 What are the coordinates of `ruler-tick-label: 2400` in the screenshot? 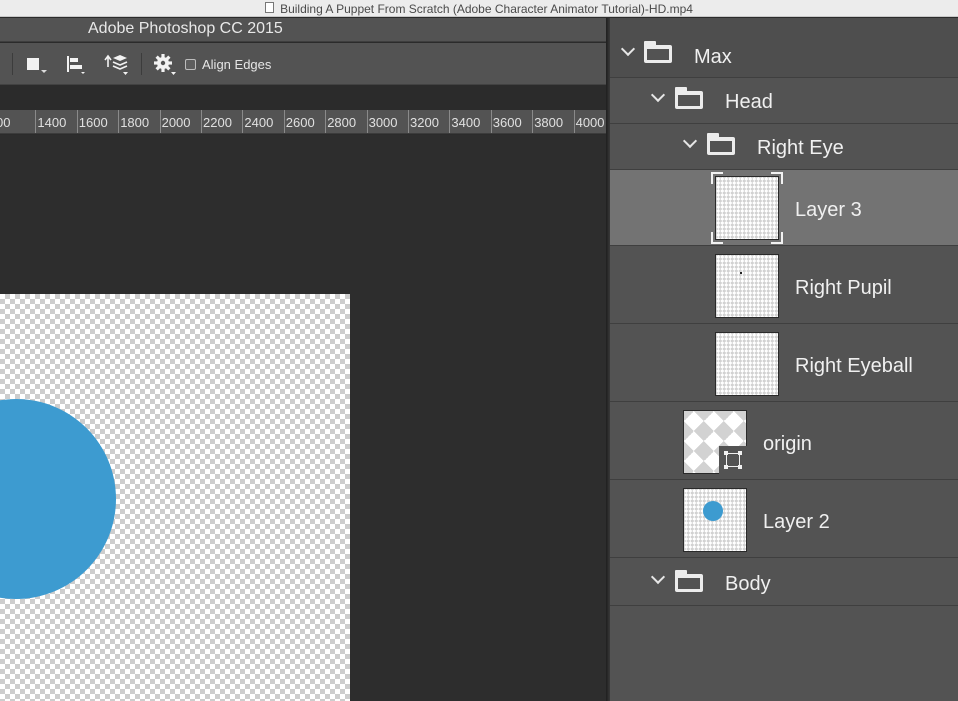 It's located at (259, 122).